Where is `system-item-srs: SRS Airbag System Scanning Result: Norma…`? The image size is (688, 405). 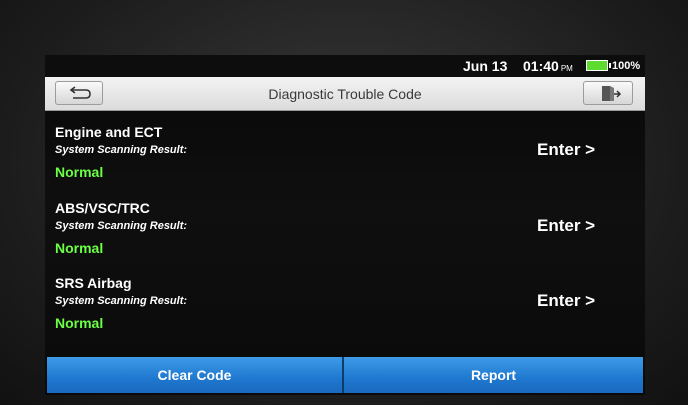 system-item-srs: SRS Airbag System Scanning Result: Norma… is located at coordinates (345, 310).